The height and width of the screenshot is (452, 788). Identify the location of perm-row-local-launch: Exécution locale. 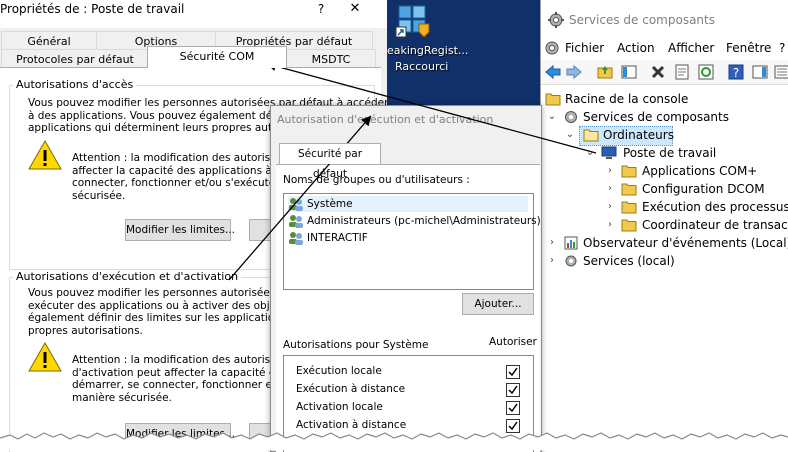
(339, 371).